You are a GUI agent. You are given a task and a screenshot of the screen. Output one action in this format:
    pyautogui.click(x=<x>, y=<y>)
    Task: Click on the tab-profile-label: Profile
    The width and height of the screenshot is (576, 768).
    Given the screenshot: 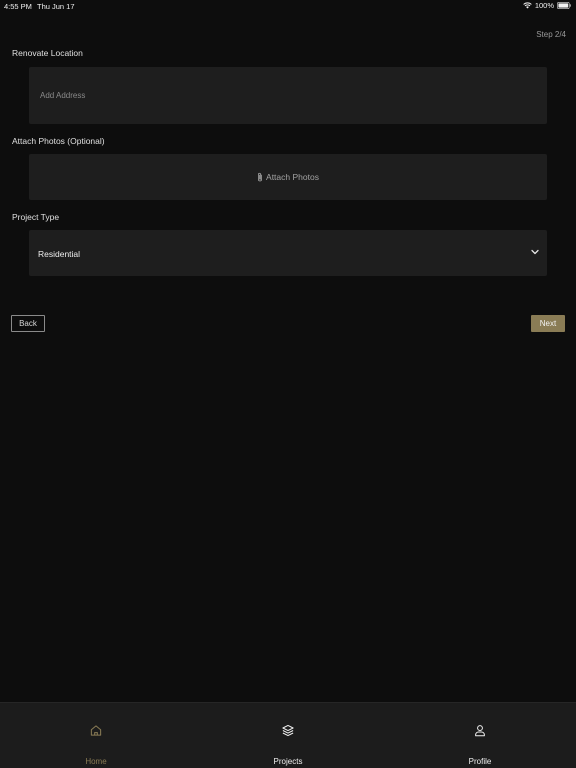 What is the action you would take?
    pyautogui.click(x=480, y=761)
    